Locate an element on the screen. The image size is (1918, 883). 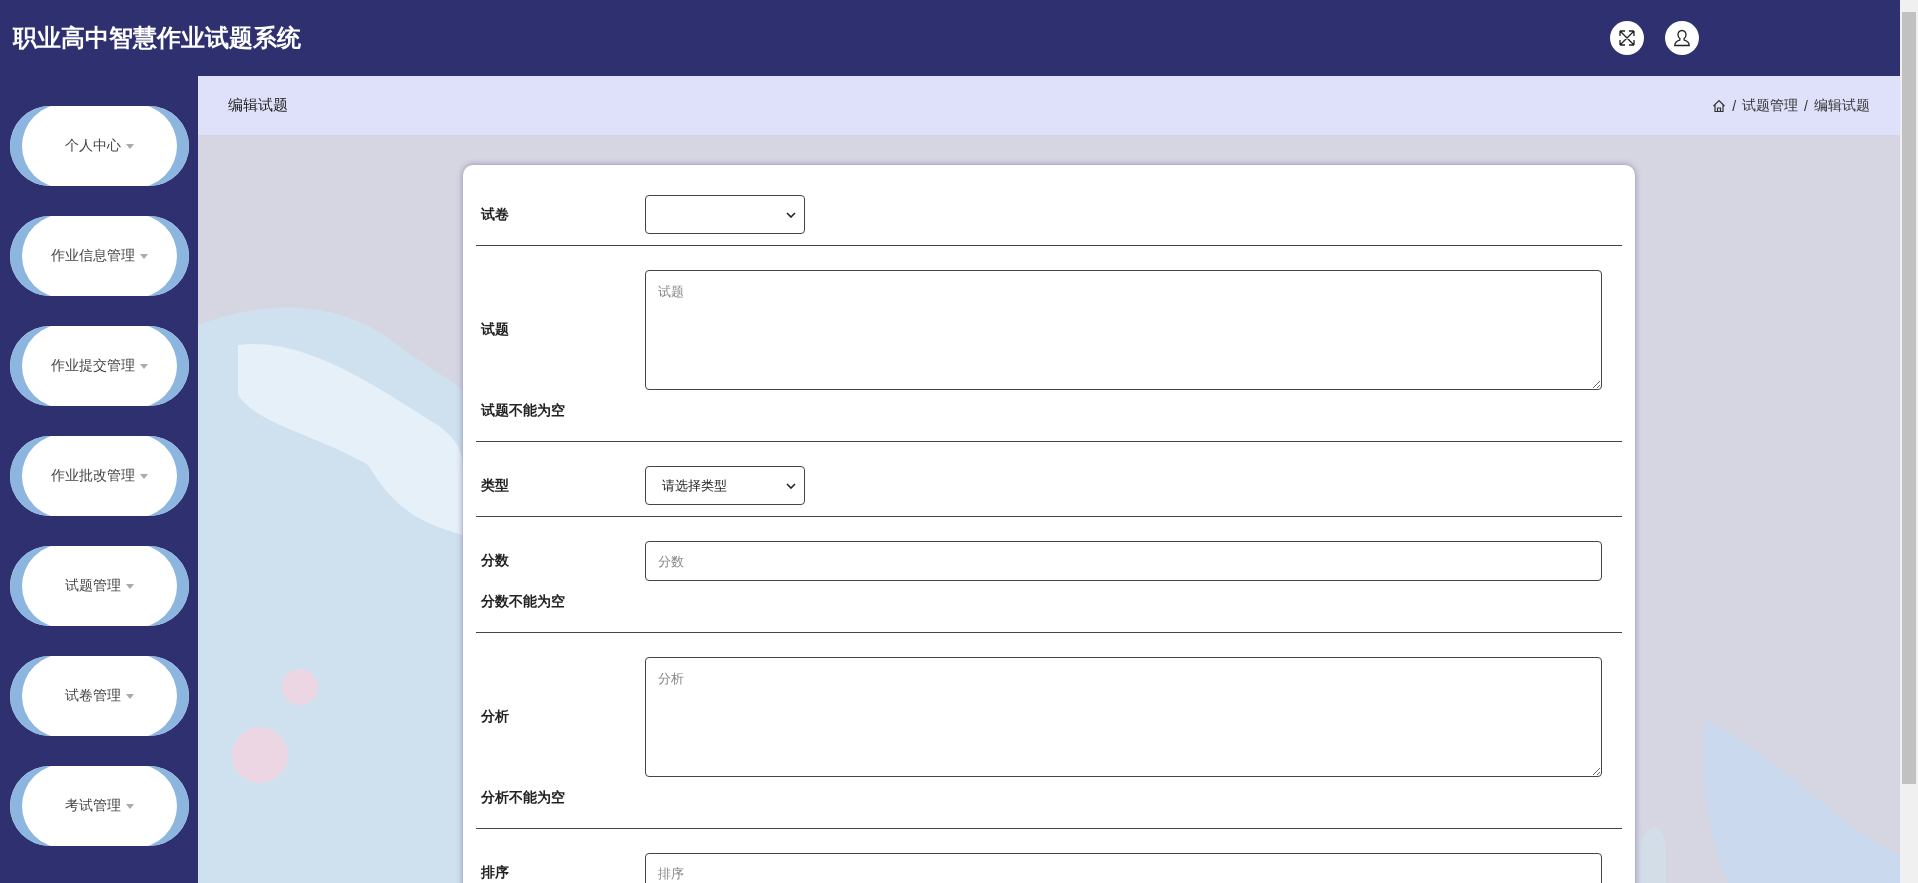
field-label: 分析 is located at coordinates (495, 717).